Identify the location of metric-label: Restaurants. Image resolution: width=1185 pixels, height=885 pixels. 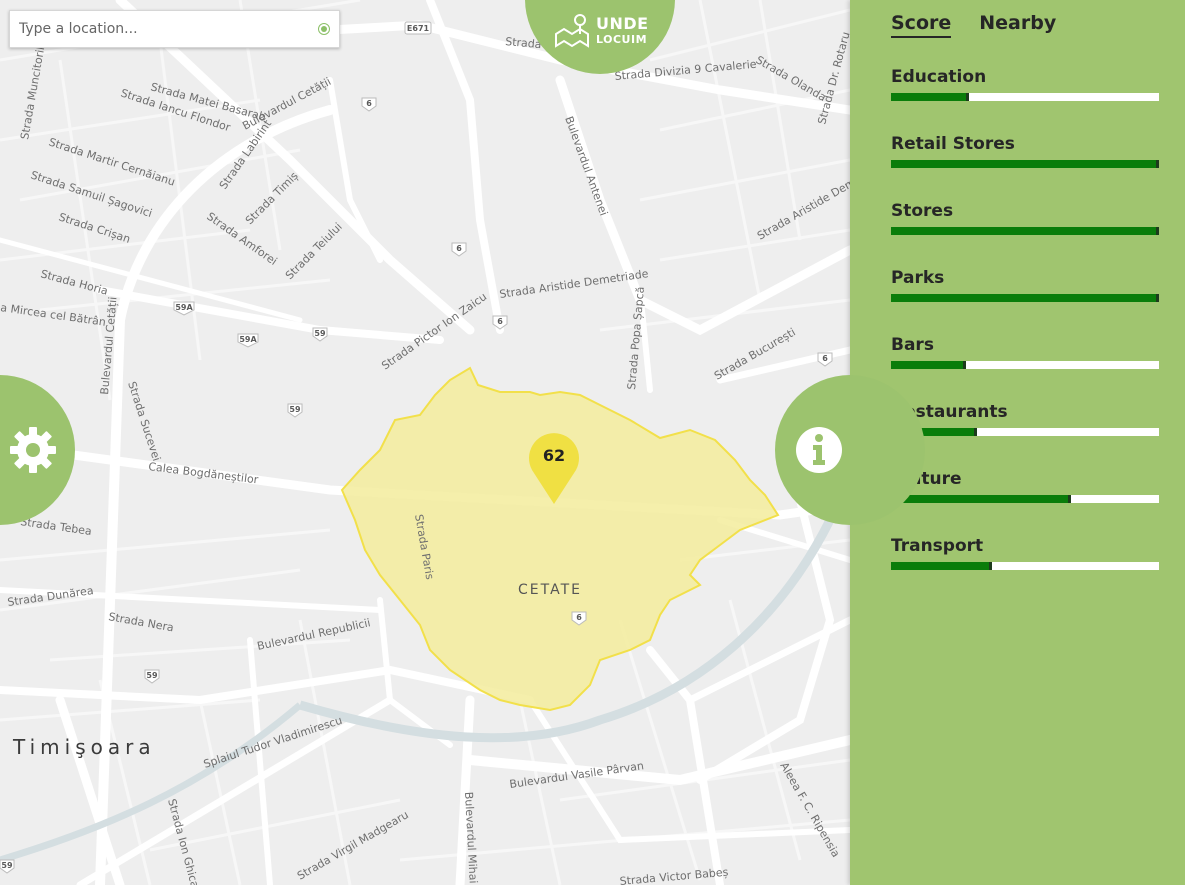
(949, 412).